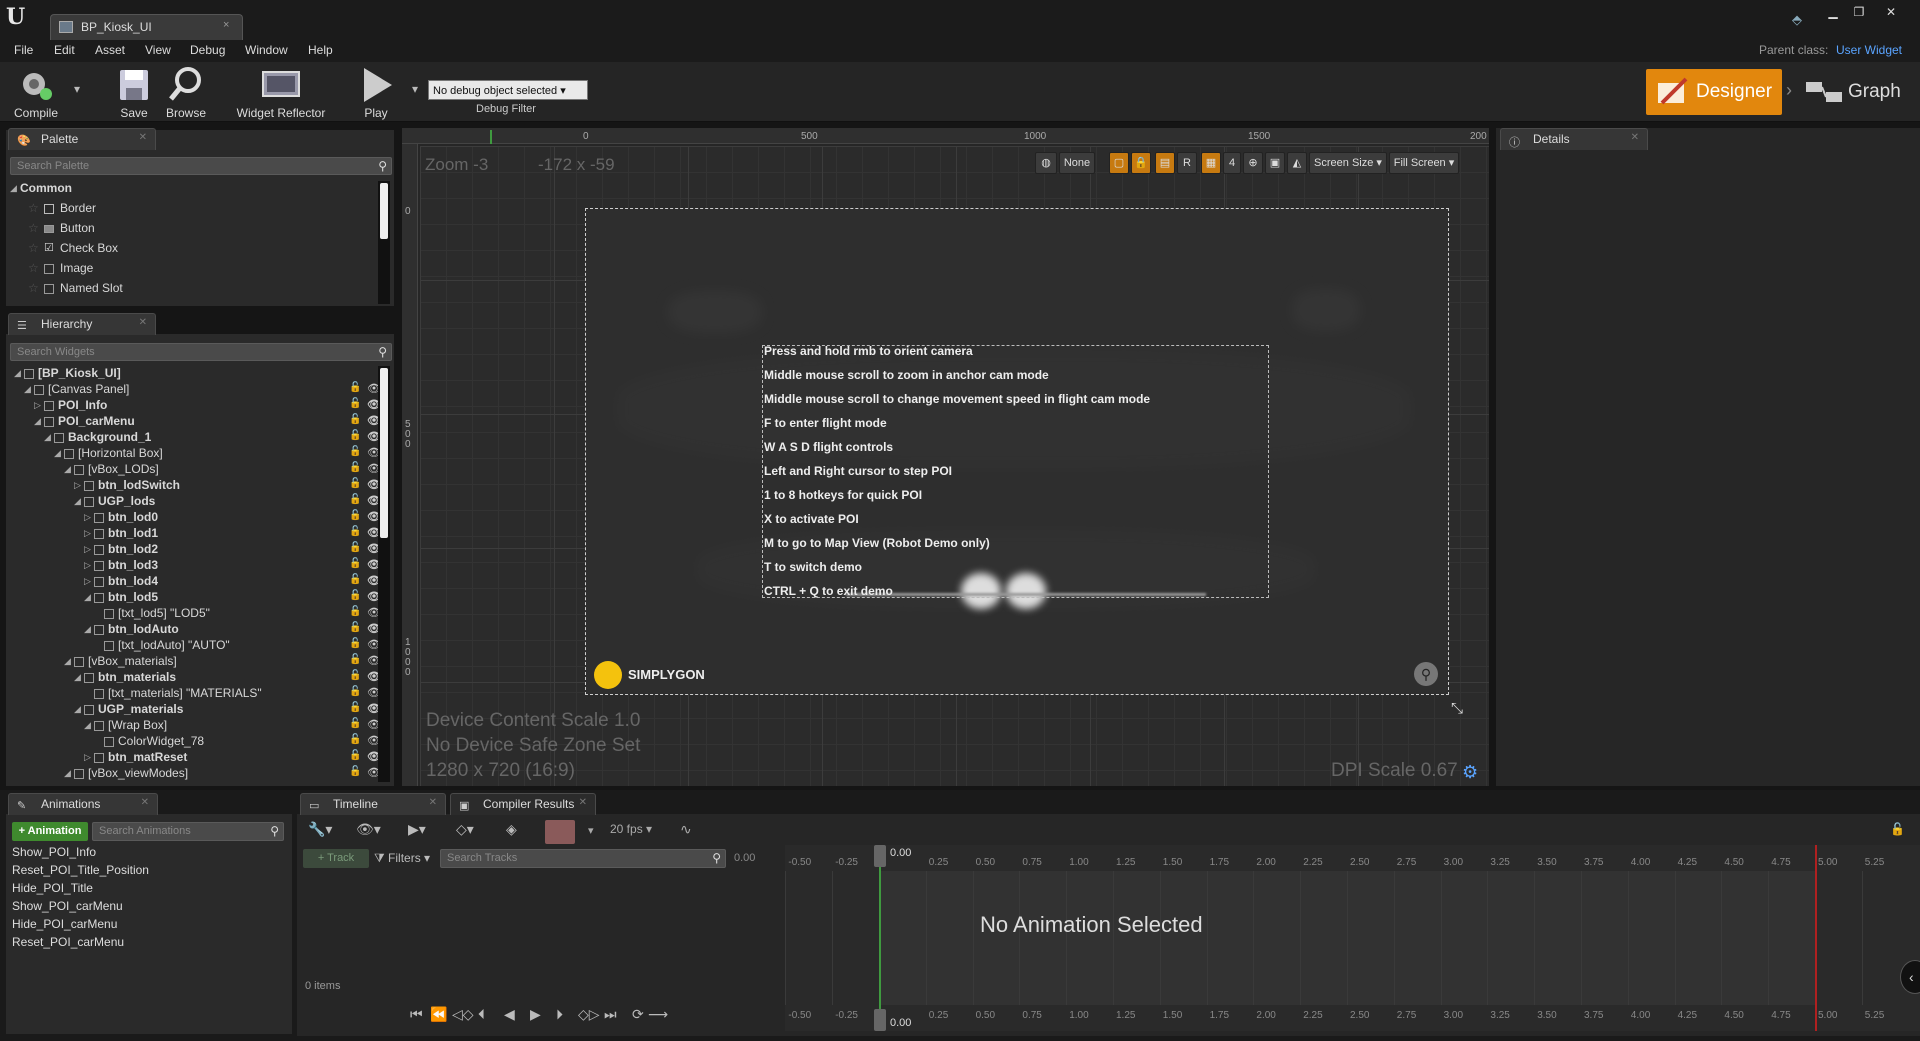  What do you see at coordinates (583, 802) in the screenshot?
I see `compiler-results-close-icon: ✕` at bounding box center [583, 802].